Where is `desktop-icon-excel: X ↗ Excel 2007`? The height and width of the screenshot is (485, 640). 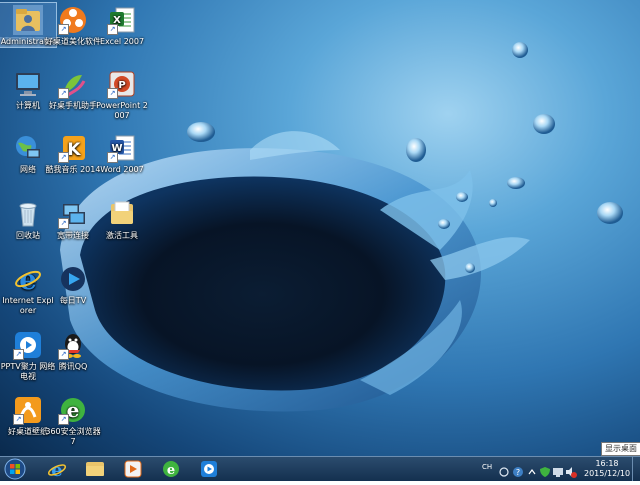 desktop-icon-excel: X ↗ Excel 2007 is located at coordinates (122, 25).